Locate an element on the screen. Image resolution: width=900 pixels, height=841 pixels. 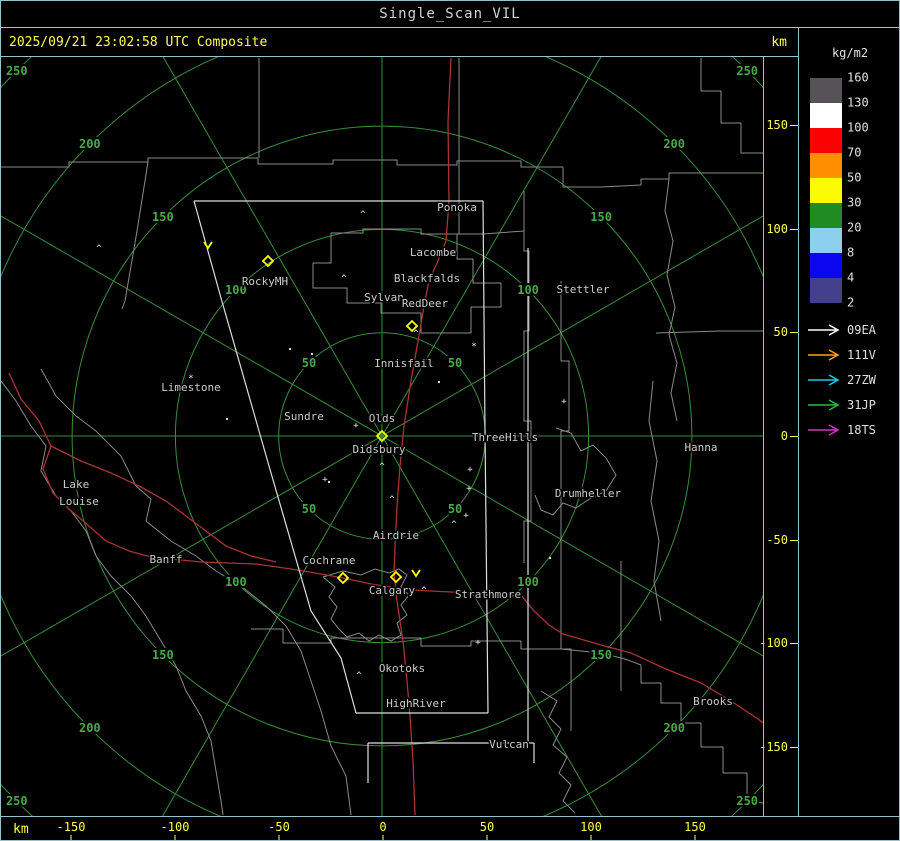
city-label-rockymh: RockyMH is located at coordinates (265, 281).